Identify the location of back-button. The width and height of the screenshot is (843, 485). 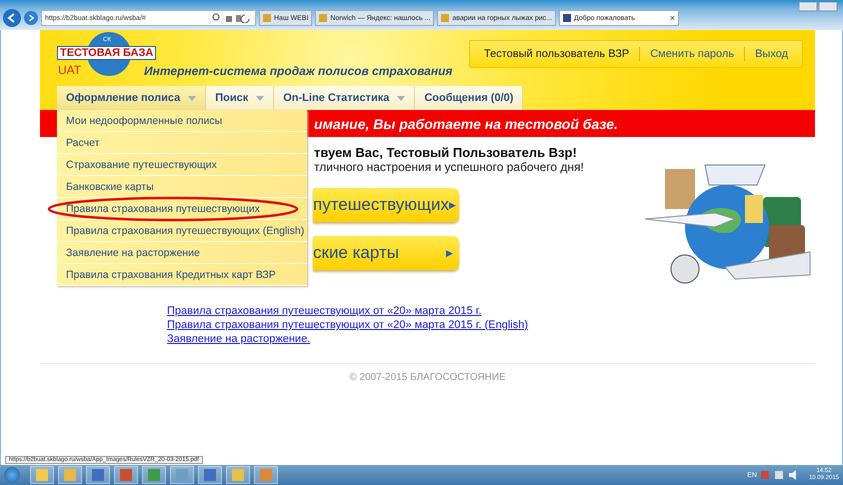
(12, 18).